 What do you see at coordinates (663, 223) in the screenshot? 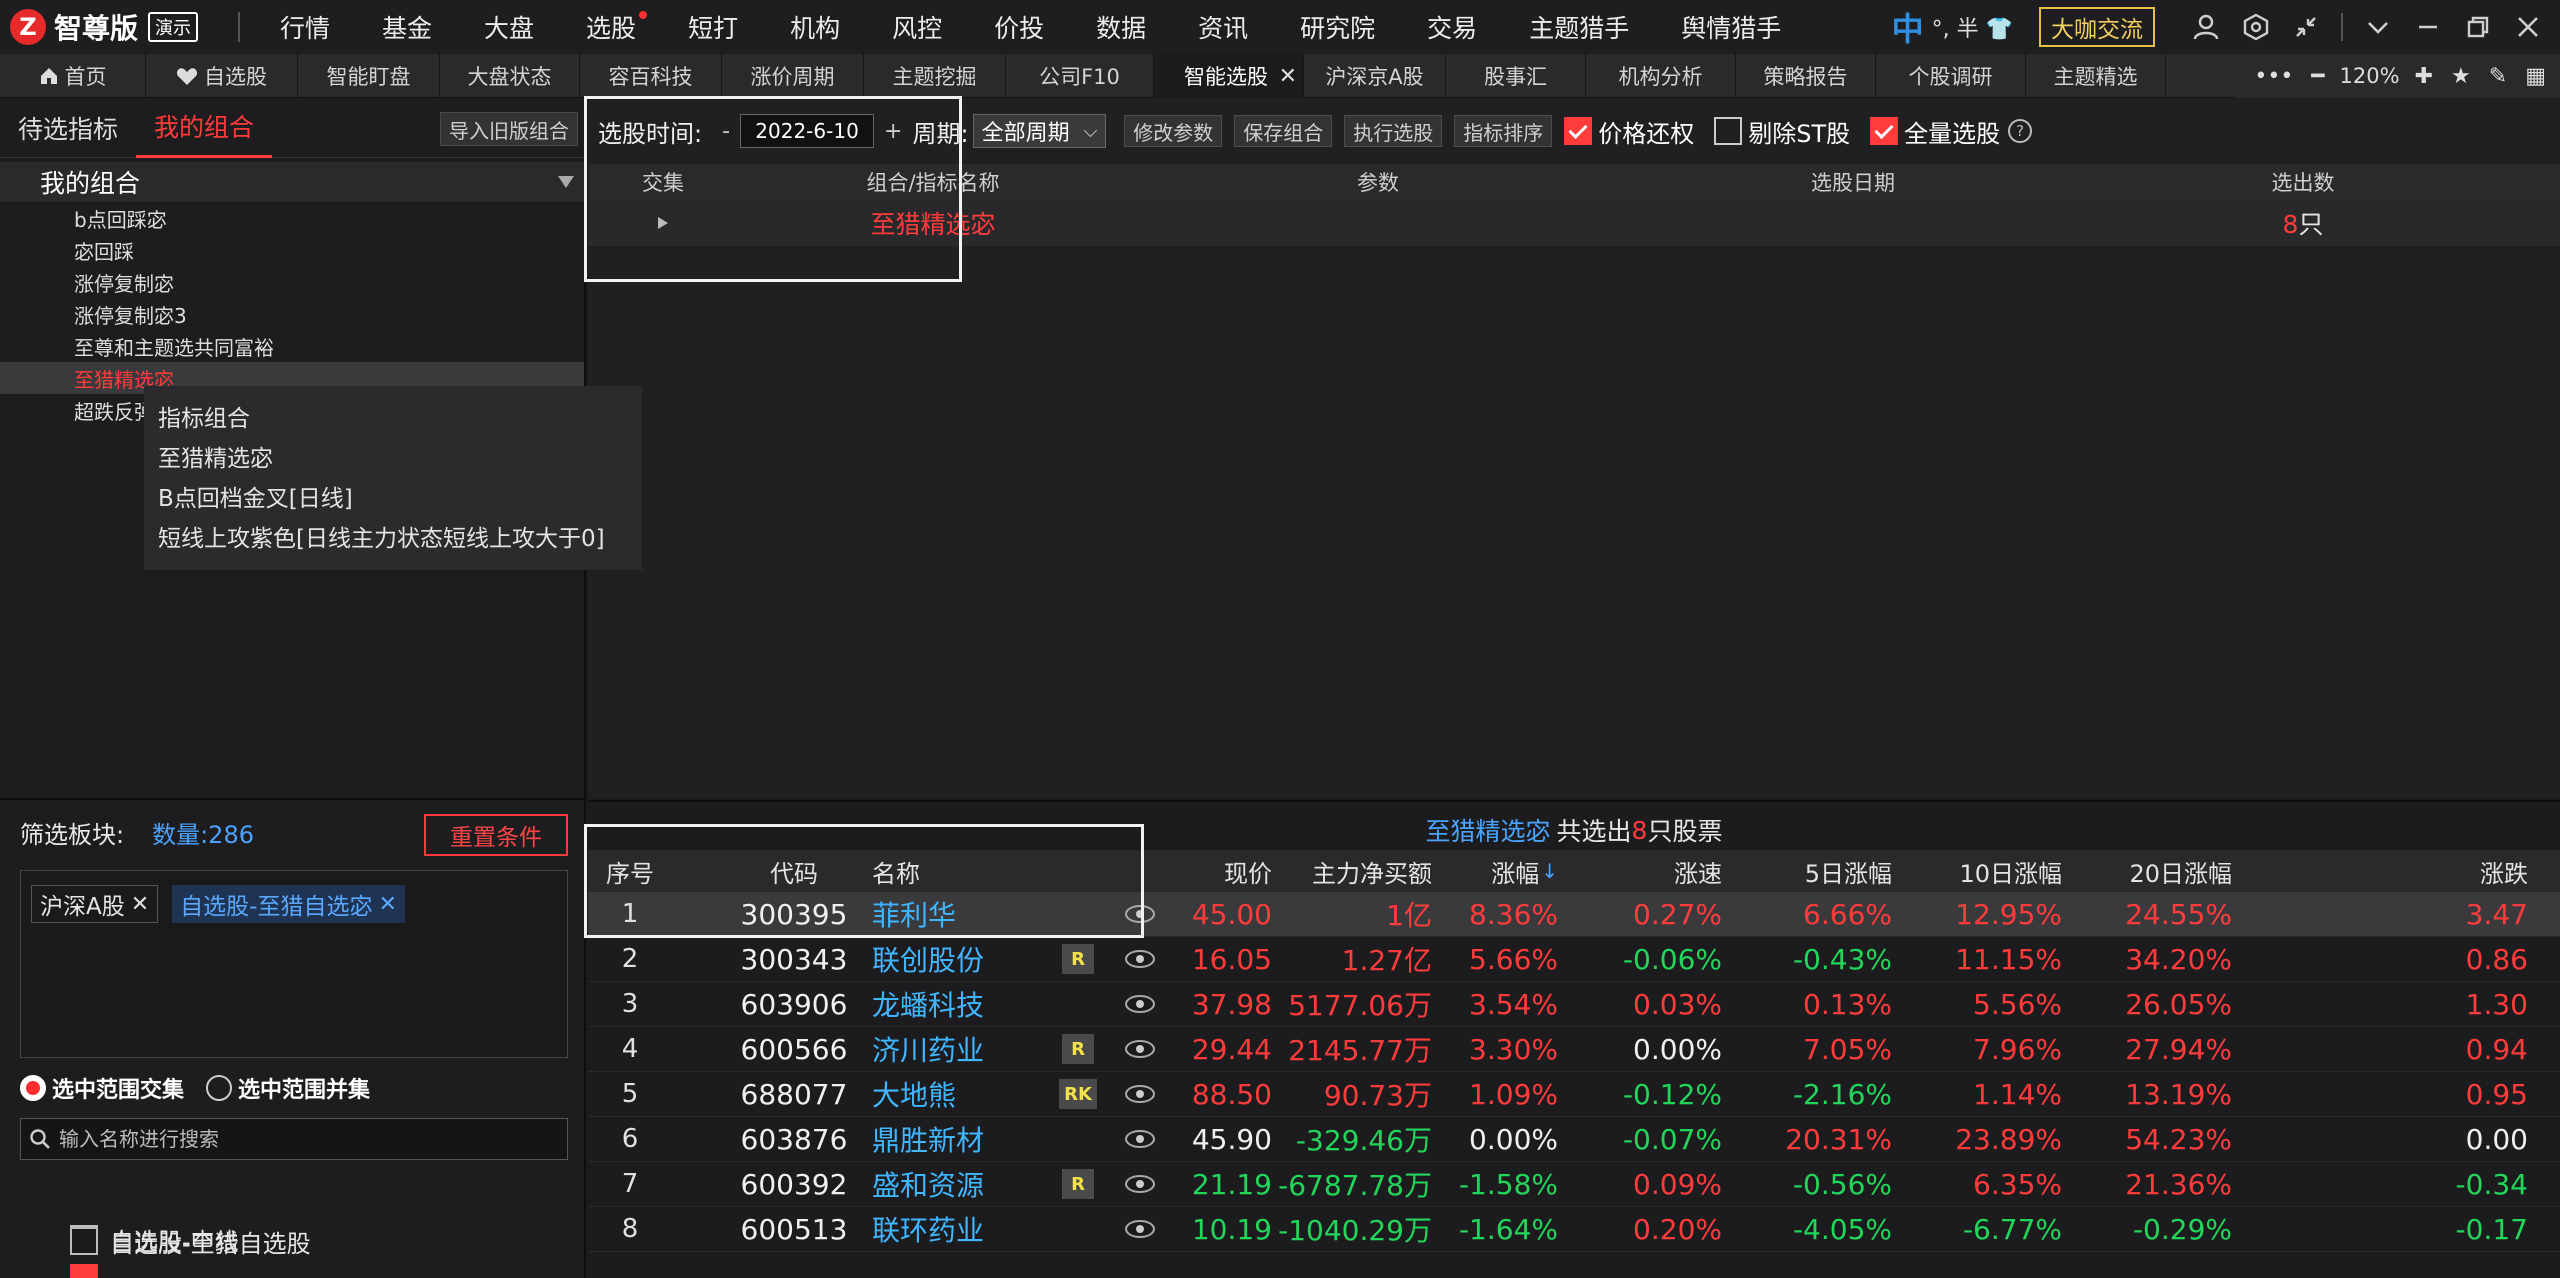
I see `expand-row-icon` at bounding box center [663, 223].